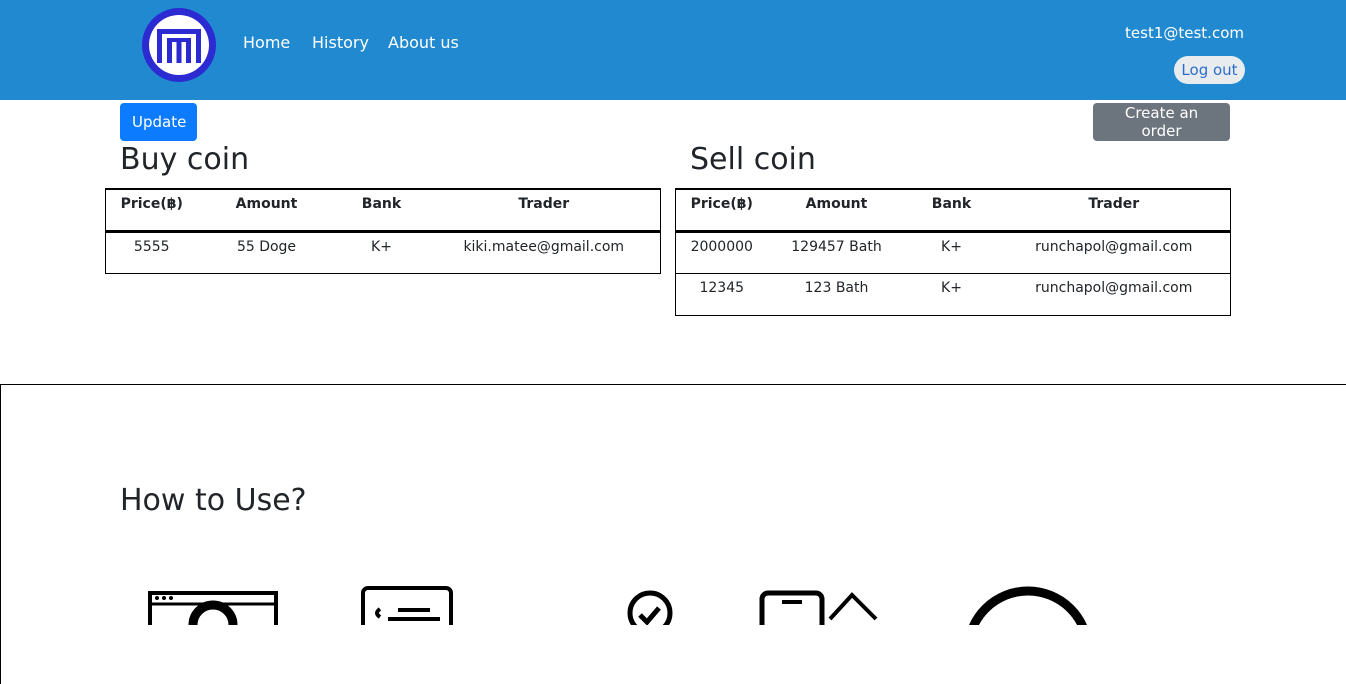  What do you see at coordinates (721, 252) in the screenshot?
I see `price-cell: 2000000` at bounding box center [721, 252].